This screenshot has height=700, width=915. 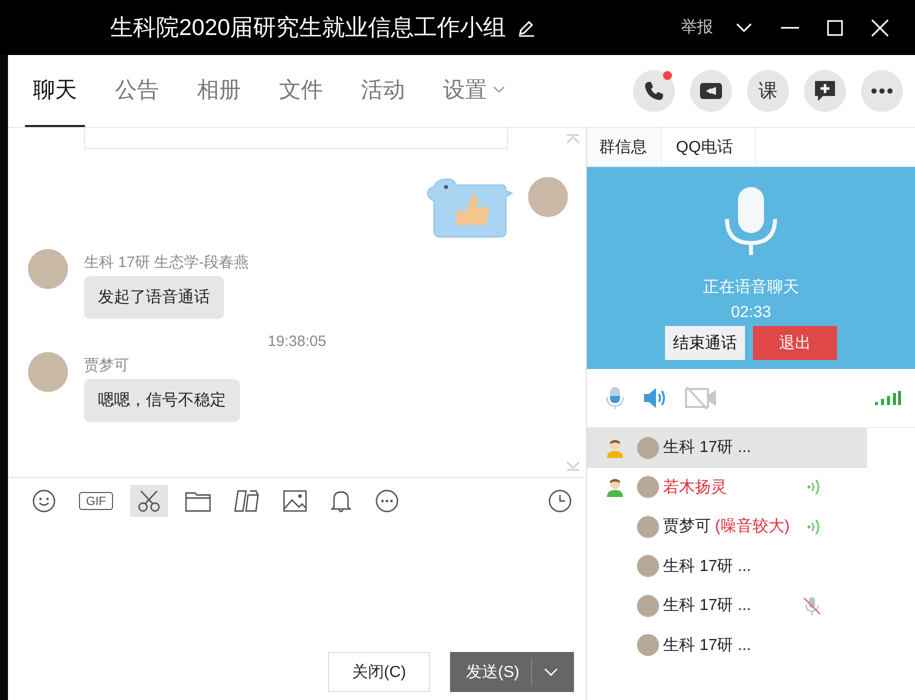 What do you see at coordinates (888, 398) in the screenshot?
I see `signal-icon` at bounding box center [888, 398].